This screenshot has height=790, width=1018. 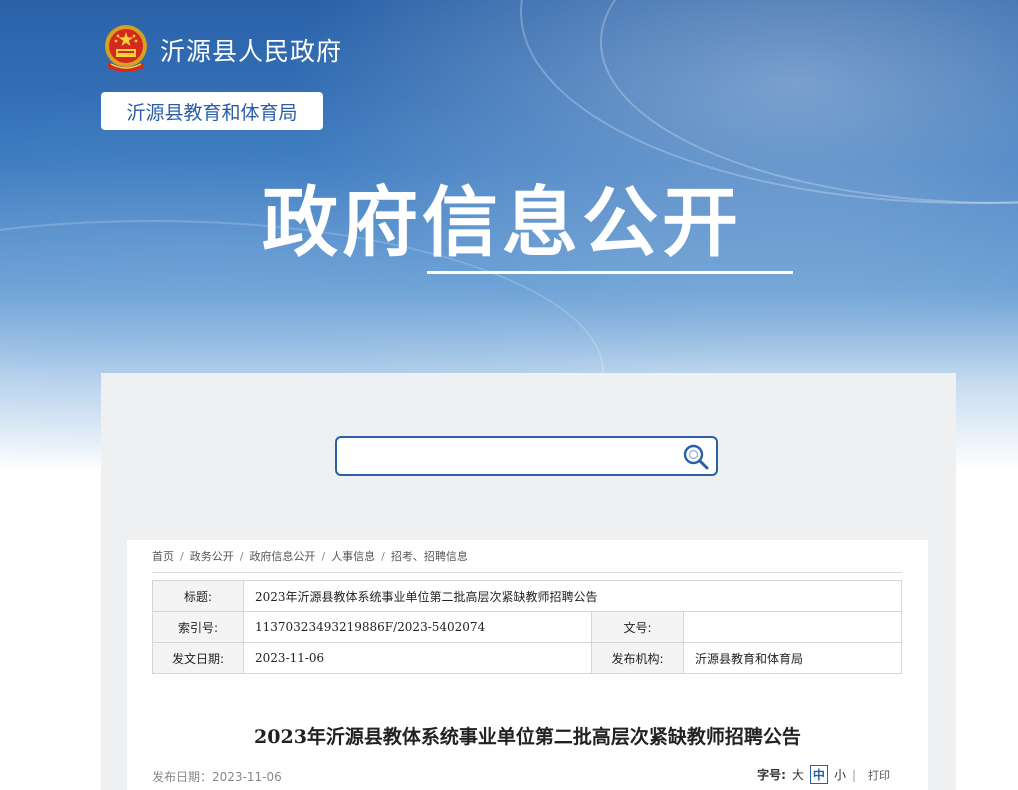 What do you see at coordinates (792, 658) in the screenshot?
I see `publisher-value: 沂源县教育和体育局` at bounding box center [792, 658].